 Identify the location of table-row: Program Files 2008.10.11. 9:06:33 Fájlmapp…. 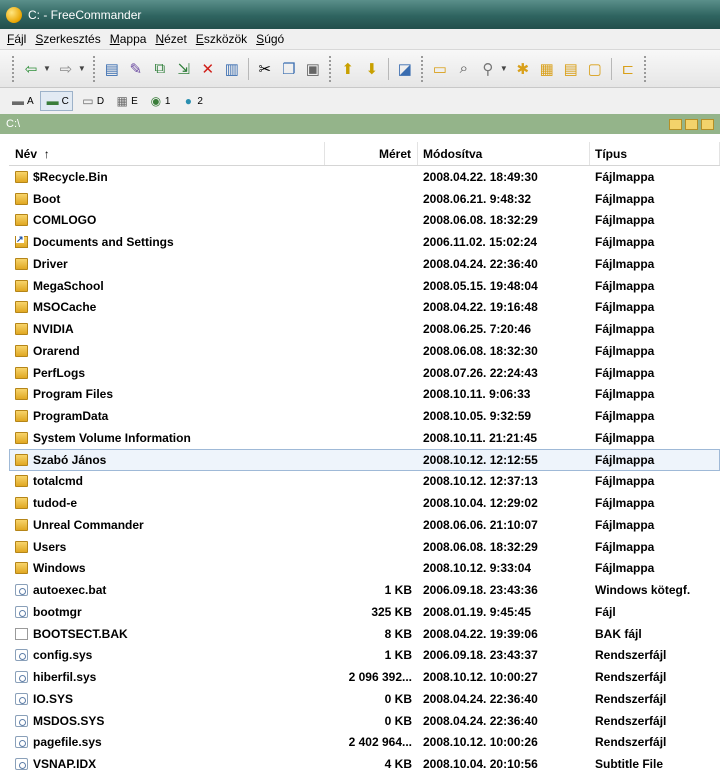
(364, 395).